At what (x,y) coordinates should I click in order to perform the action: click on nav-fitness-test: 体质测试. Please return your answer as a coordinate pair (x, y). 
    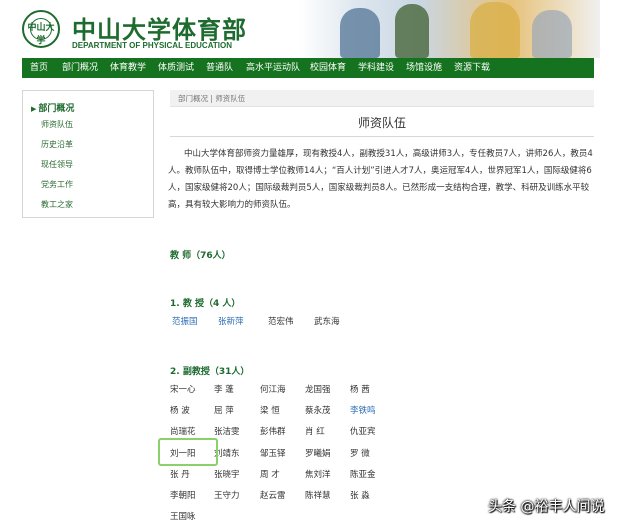
    Looking at the image, I should click on (176, 68).